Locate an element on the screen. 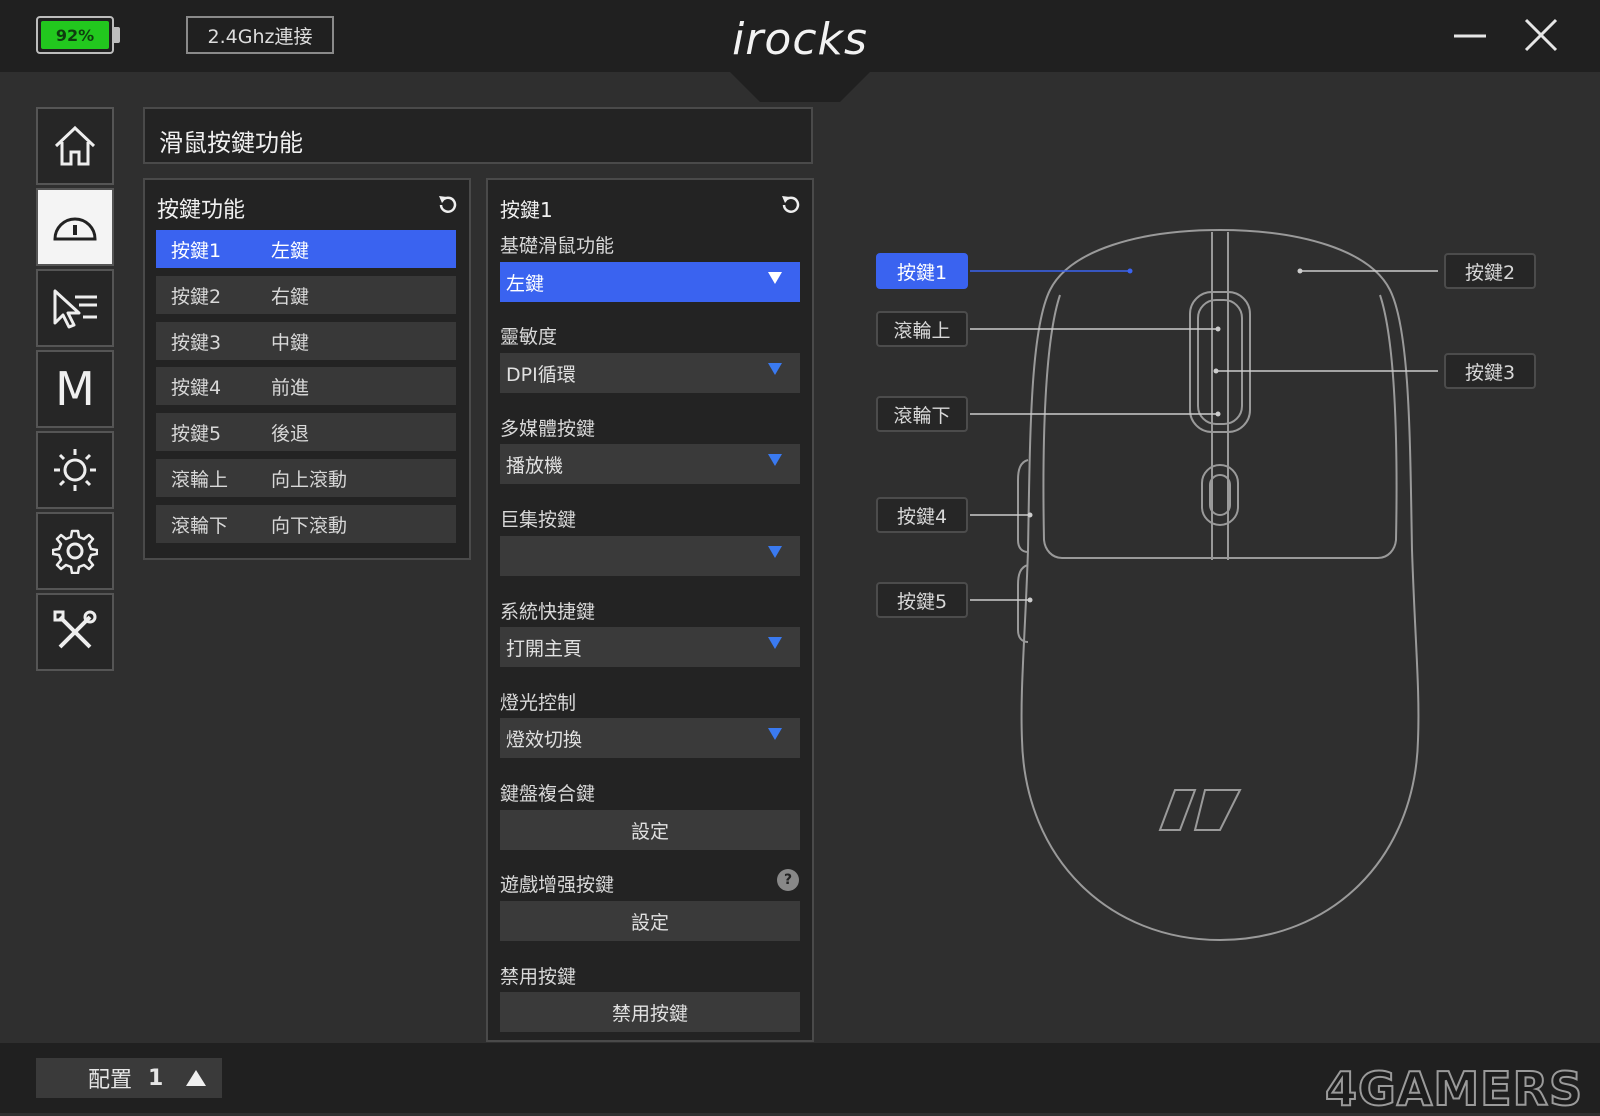 This screenshot has height=1116, width=1600. sensitivity-value: DPI循環 is located at coordinates (541, 374).